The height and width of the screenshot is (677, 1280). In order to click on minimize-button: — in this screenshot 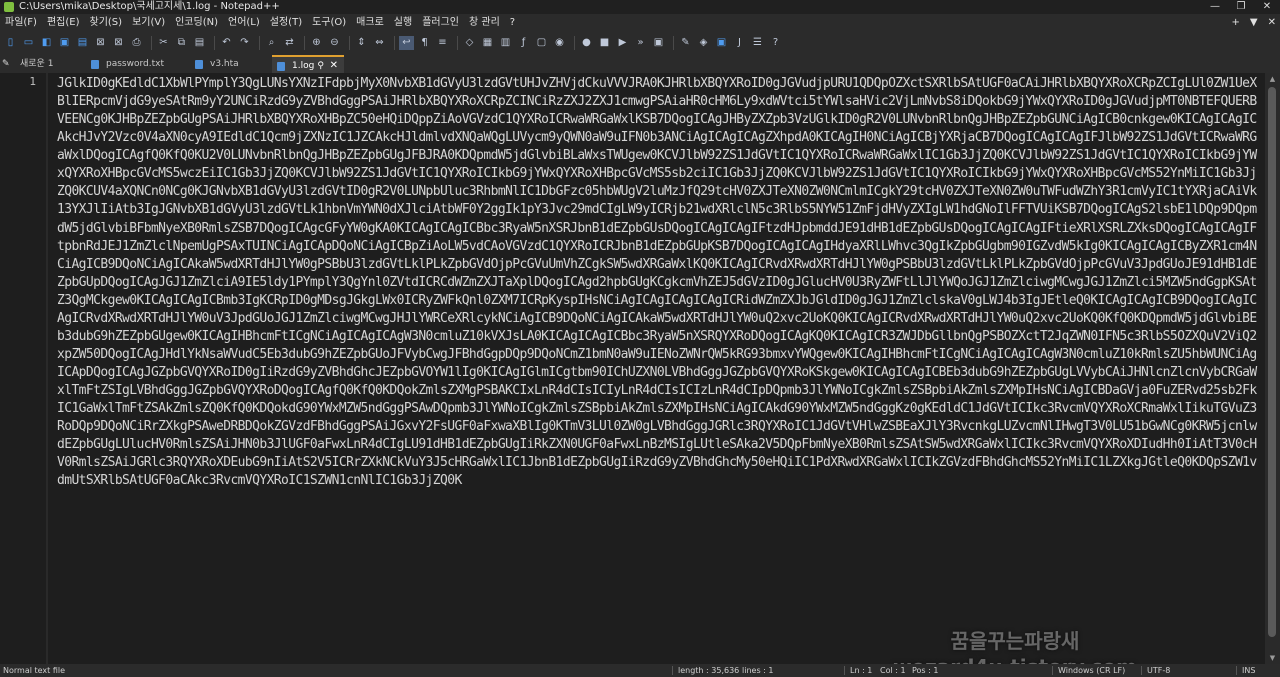, I will do `click(1215, 7)`.